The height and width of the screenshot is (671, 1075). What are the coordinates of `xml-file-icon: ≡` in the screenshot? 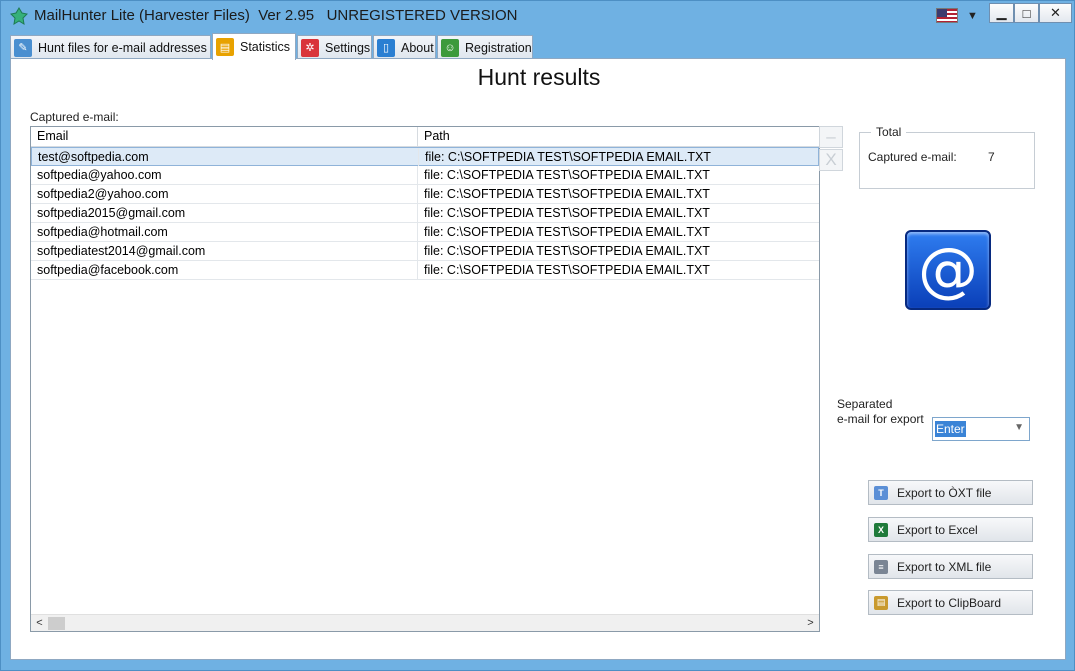 It's located at (881, 566).